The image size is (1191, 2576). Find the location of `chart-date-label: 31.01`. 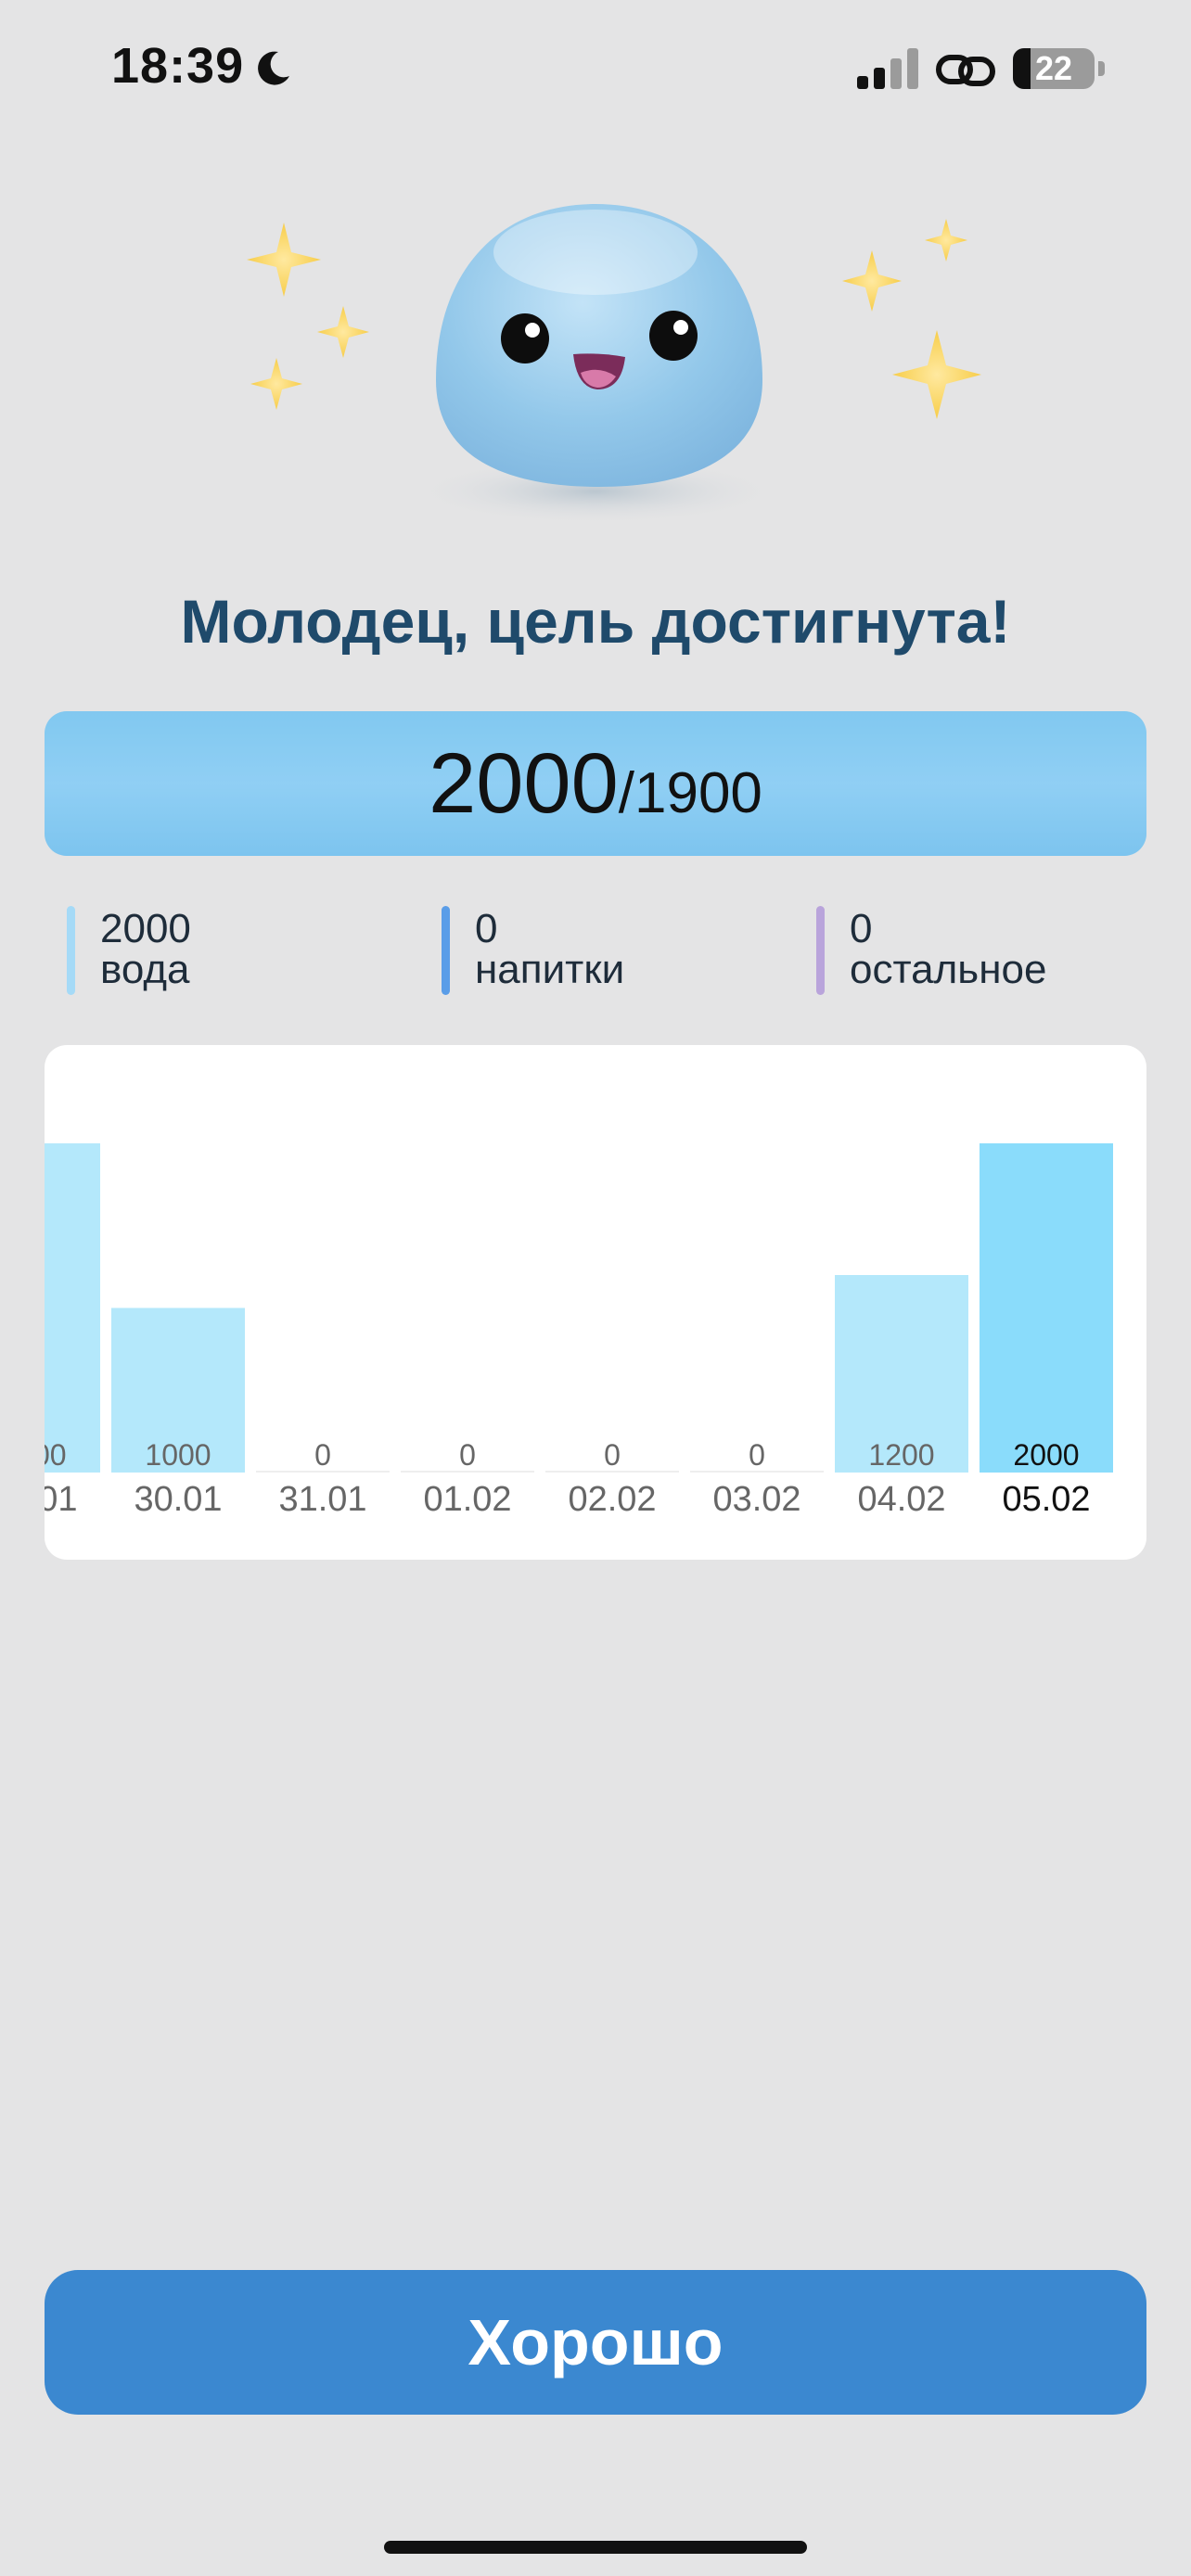

chart-date-label: 31.01 is located at coordinates (322, 1499).